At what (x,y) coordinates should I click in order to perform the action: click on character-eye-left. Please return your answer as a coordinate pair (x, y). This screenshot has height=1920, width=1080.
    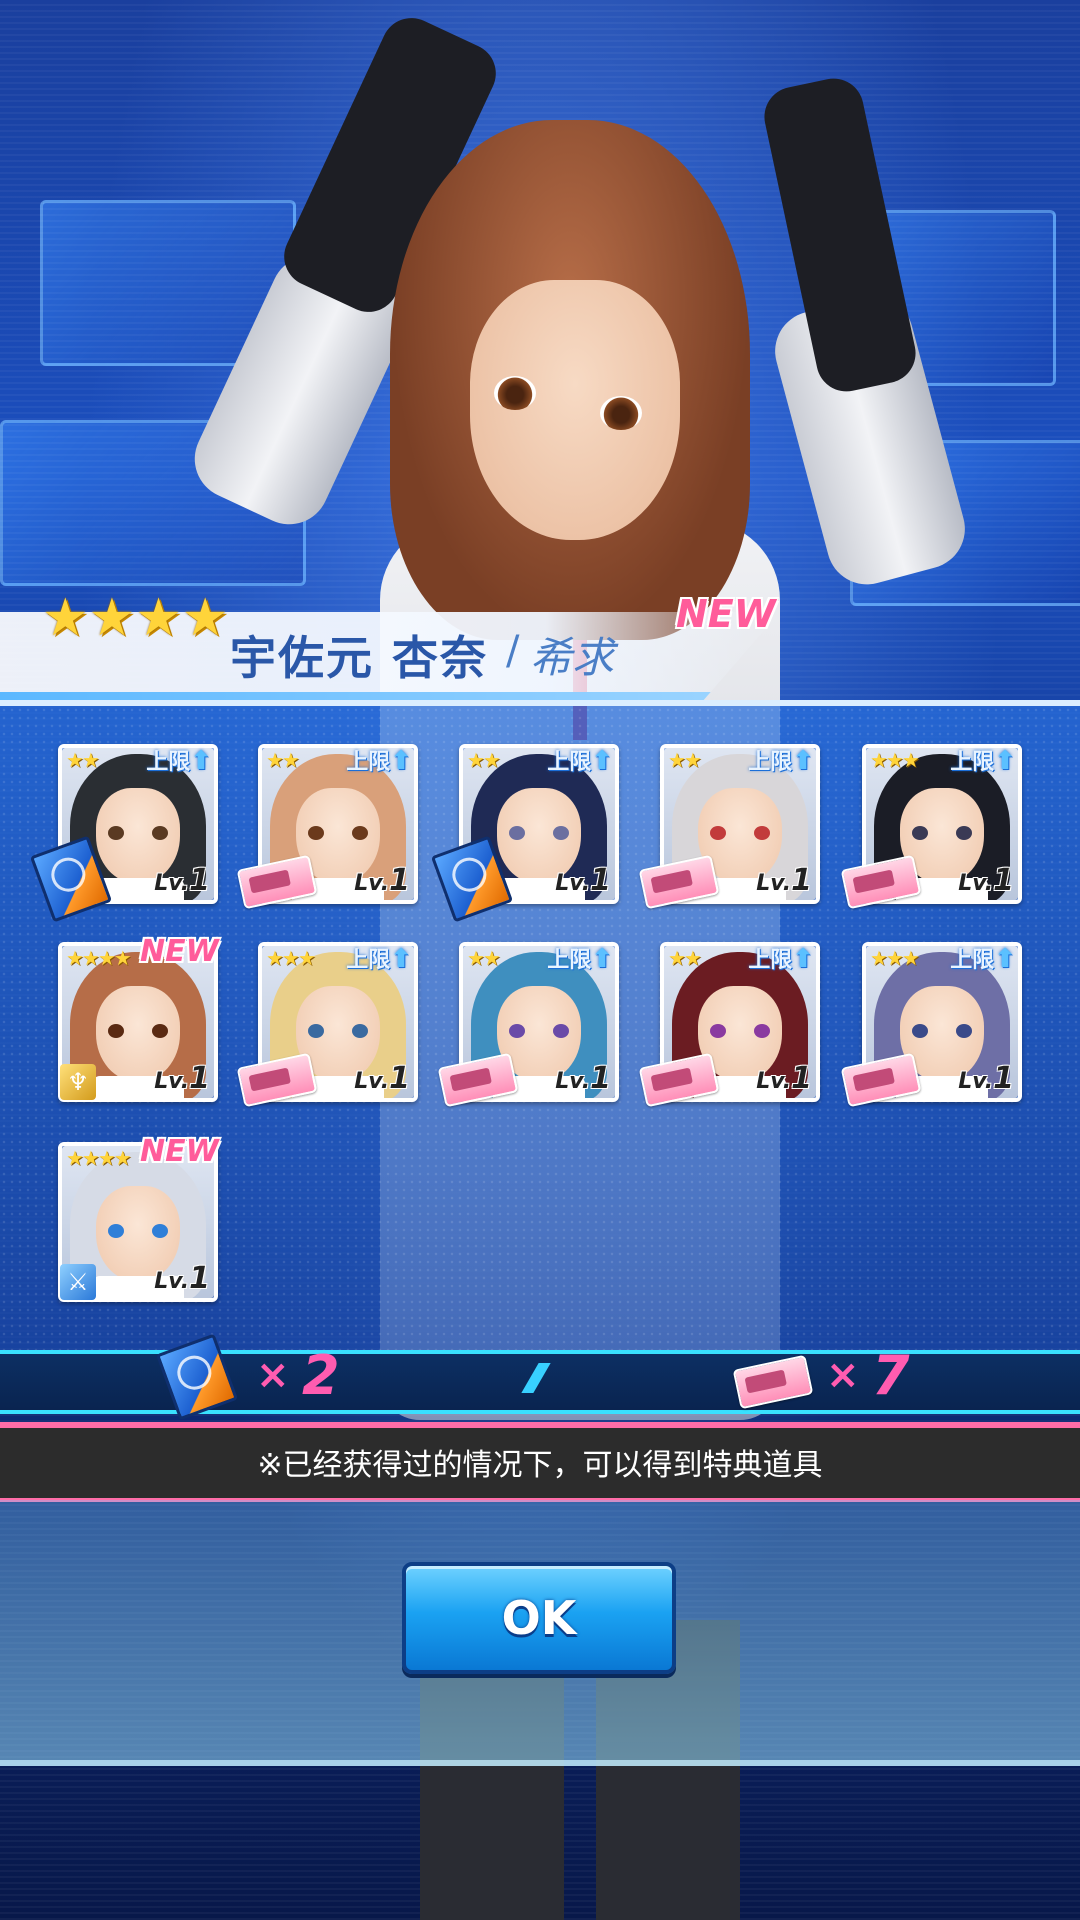
    Looking at the image, I should click on (515, 393).